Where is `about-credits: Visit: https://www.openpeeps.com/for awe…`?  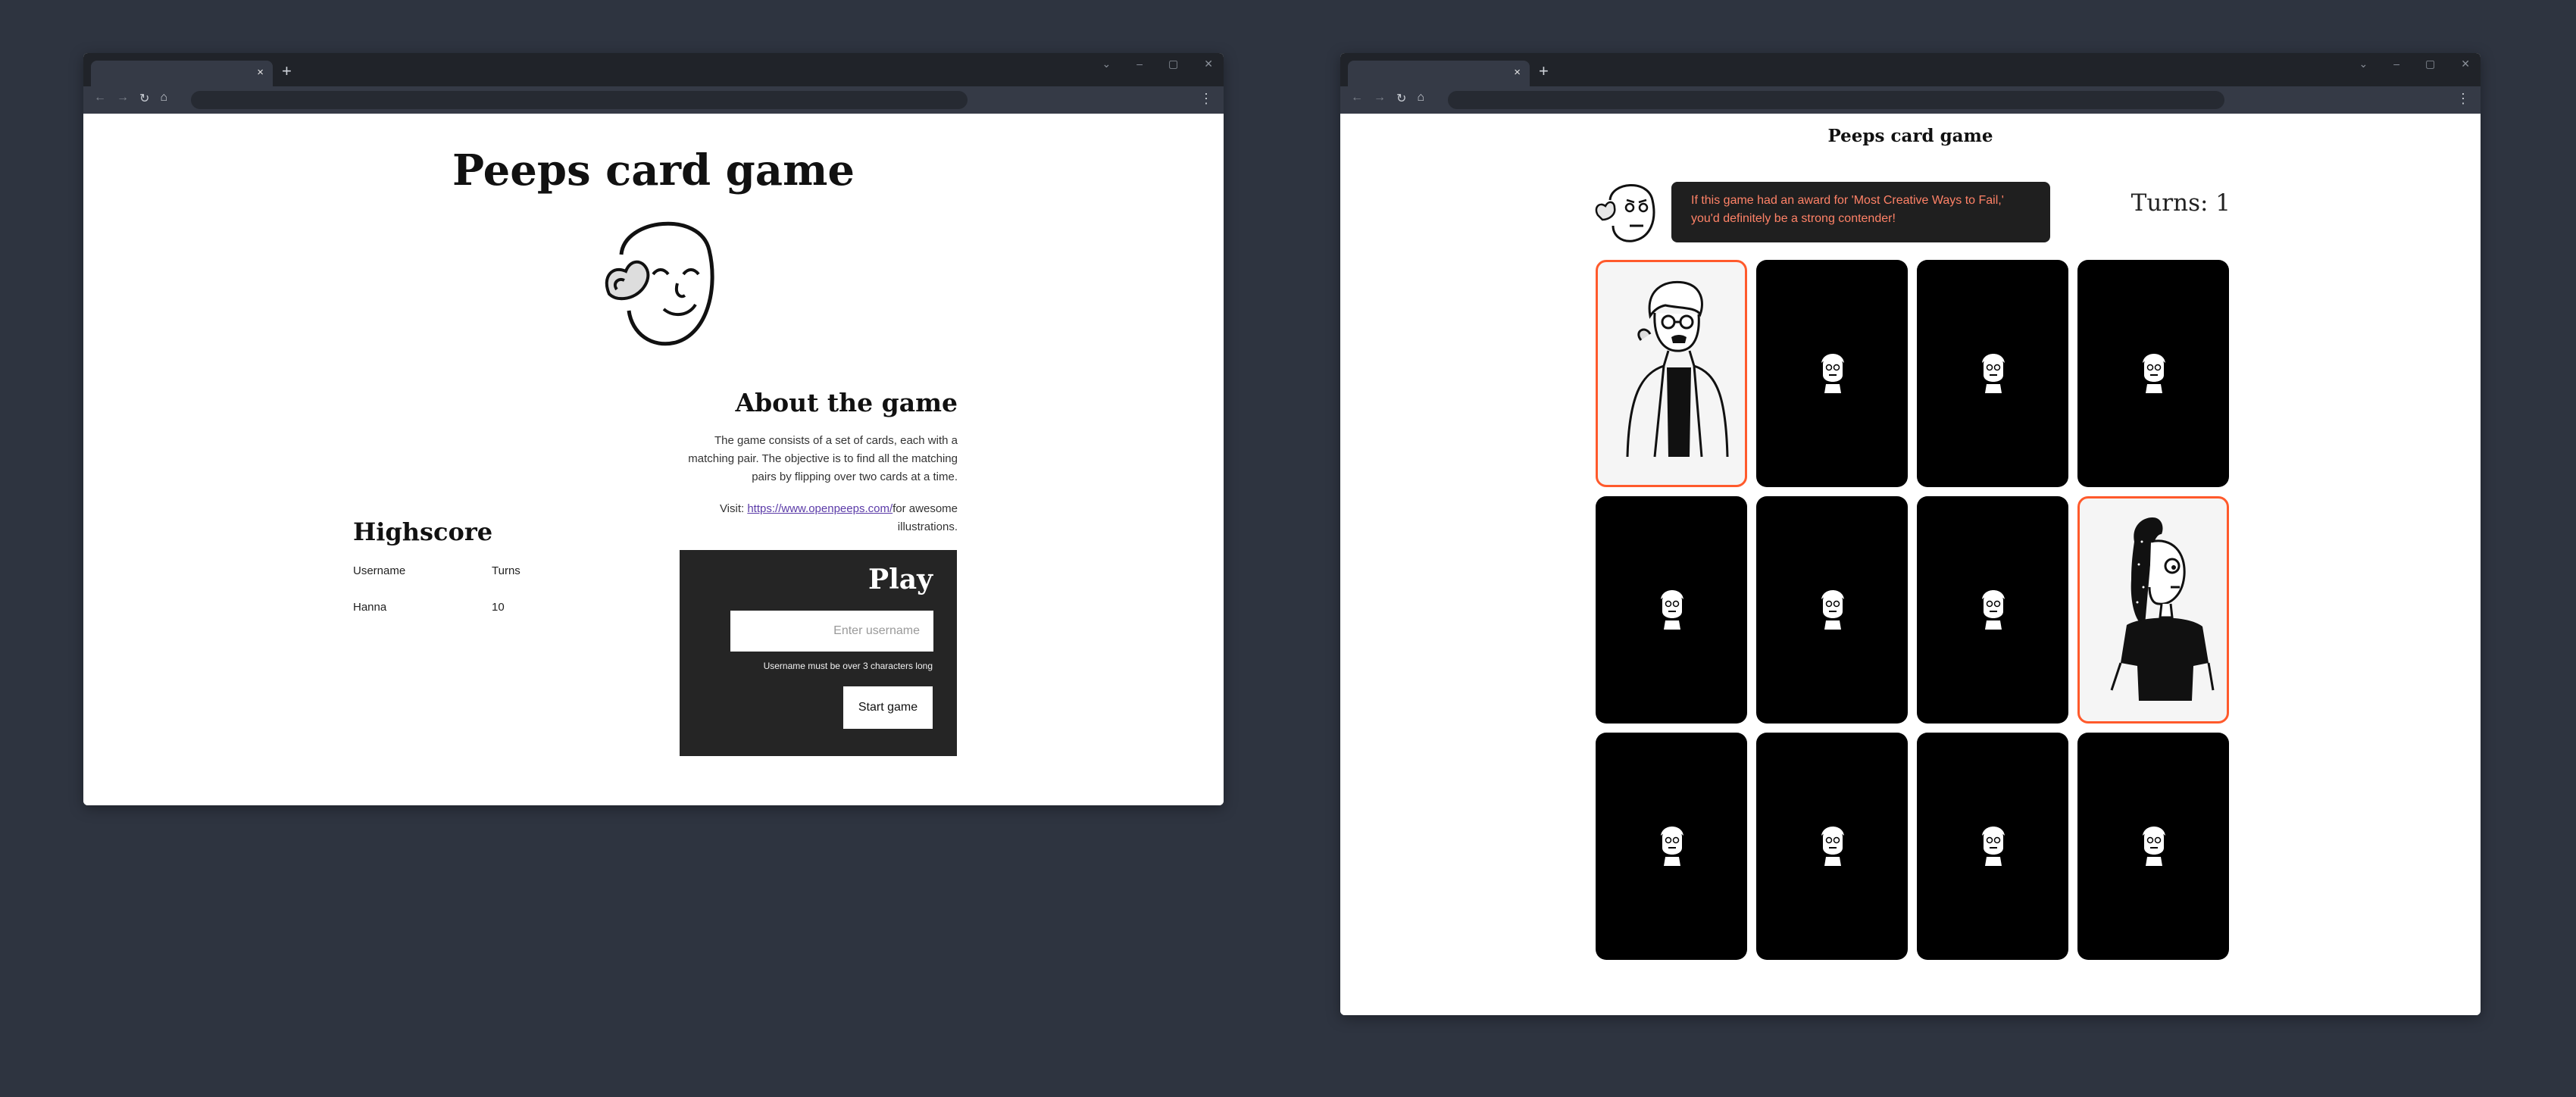
about-credits: Visit: https://www.openpeeps.com/for awe… is located at coordinates (814, 518).